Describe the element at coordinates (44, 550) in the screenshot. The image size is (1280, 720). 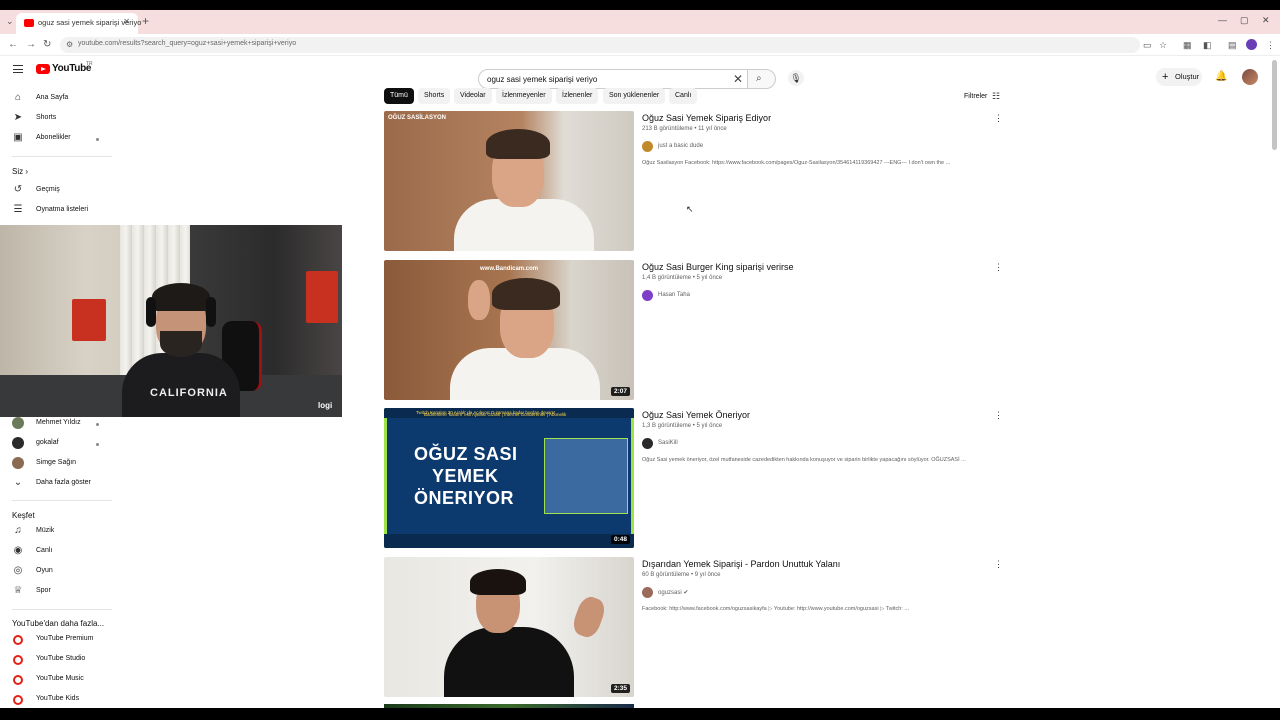
I see `sidebar-item-label: Canlı` at that location.